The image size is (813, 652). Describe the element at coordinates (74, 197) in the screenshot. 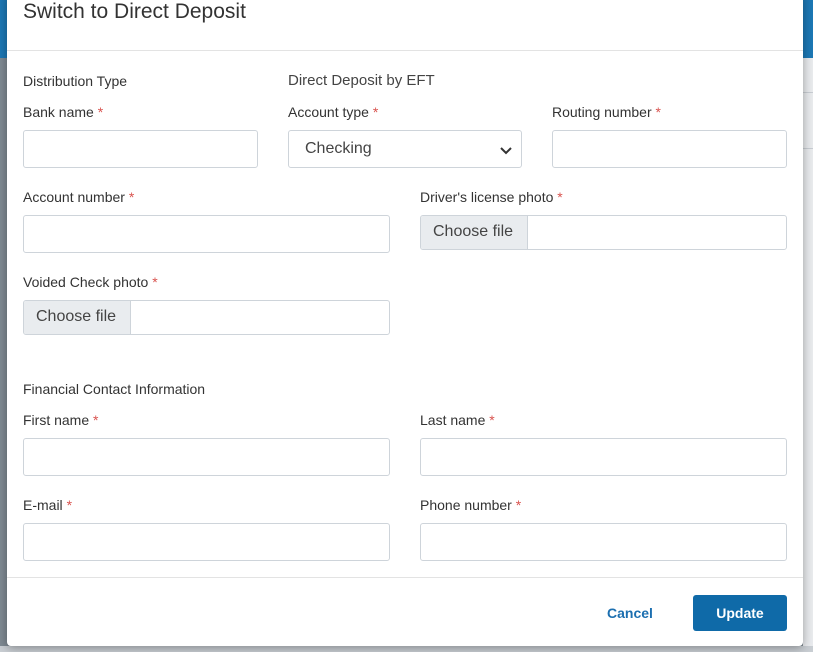

I see `account-number-label-text: Account number` at that location.